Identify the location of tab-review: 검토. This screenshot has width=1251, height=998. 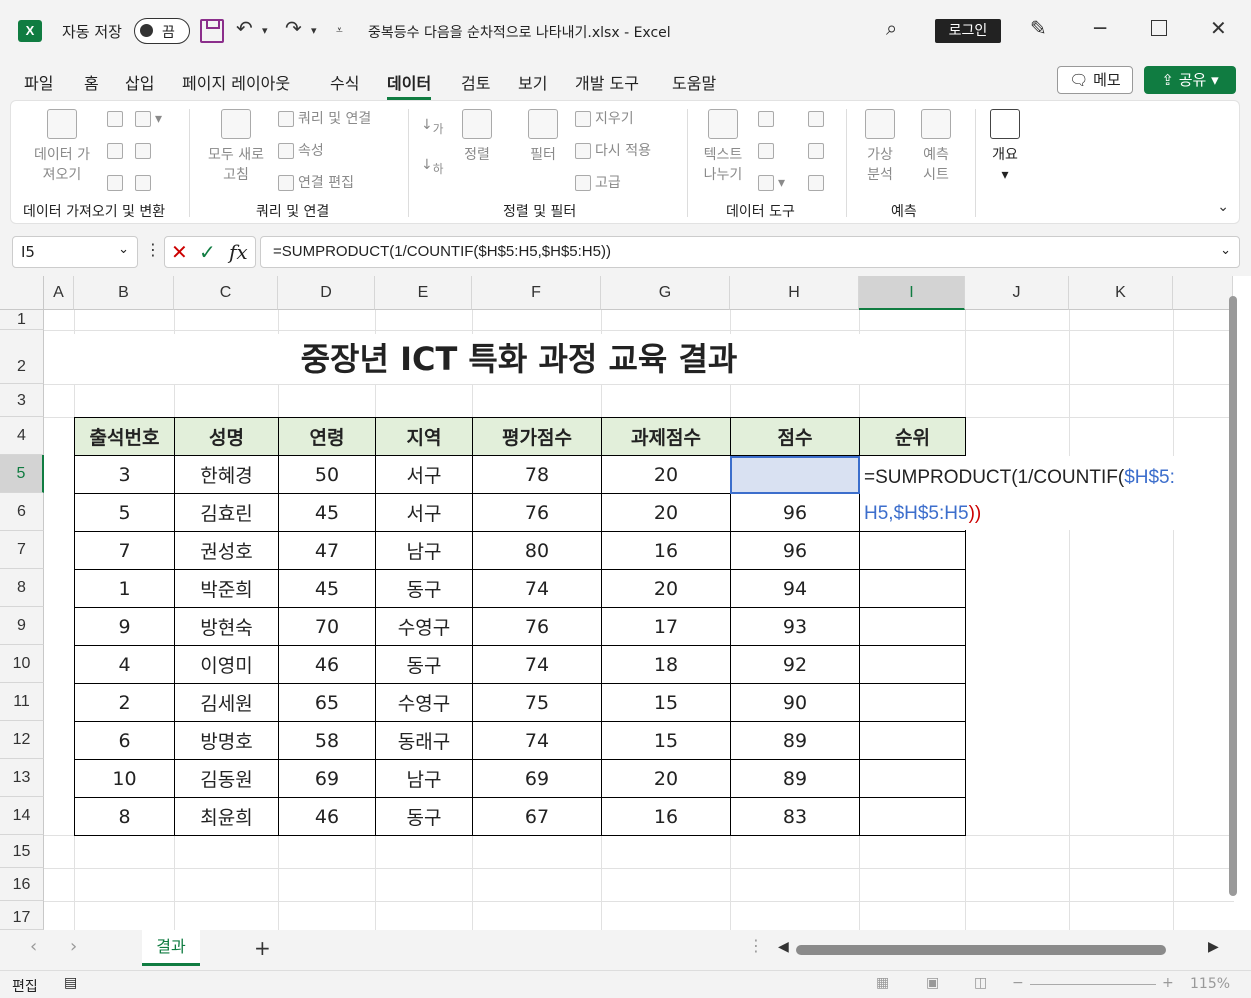
(475, 82).